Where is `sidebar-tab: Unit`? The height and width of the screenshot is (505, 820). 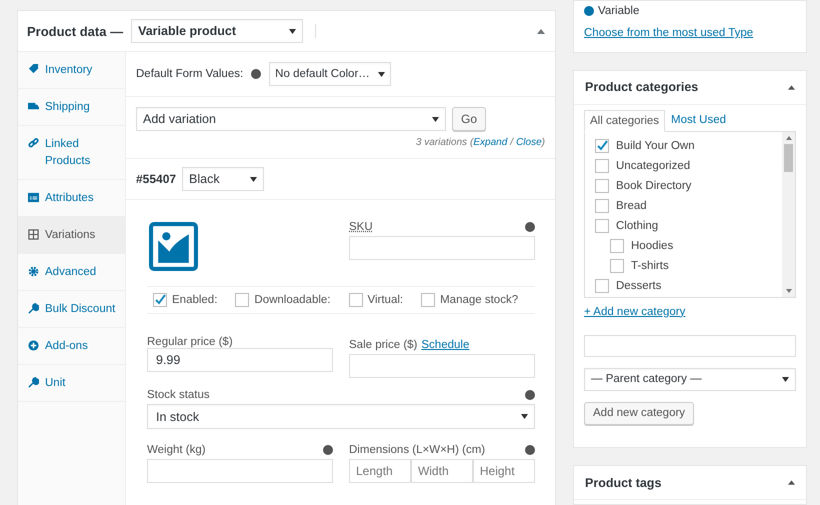
sidebar-tab: Unit is located at coordinates (71, 383).